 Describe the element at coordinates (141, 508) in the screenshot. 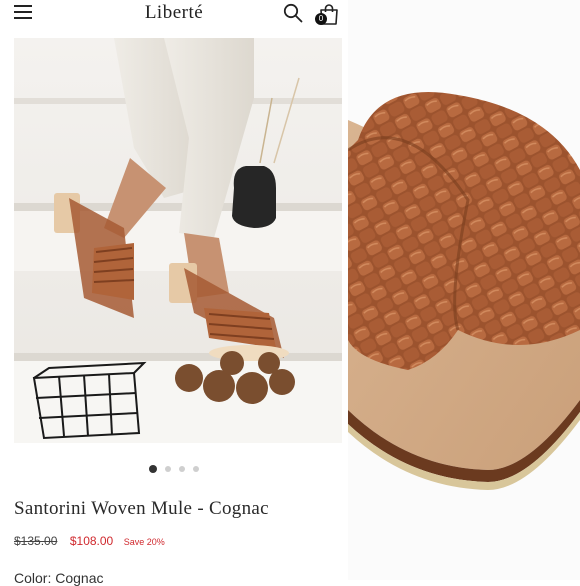

I see `product-title: Santorini Woven Mule - Cognac` at that location.